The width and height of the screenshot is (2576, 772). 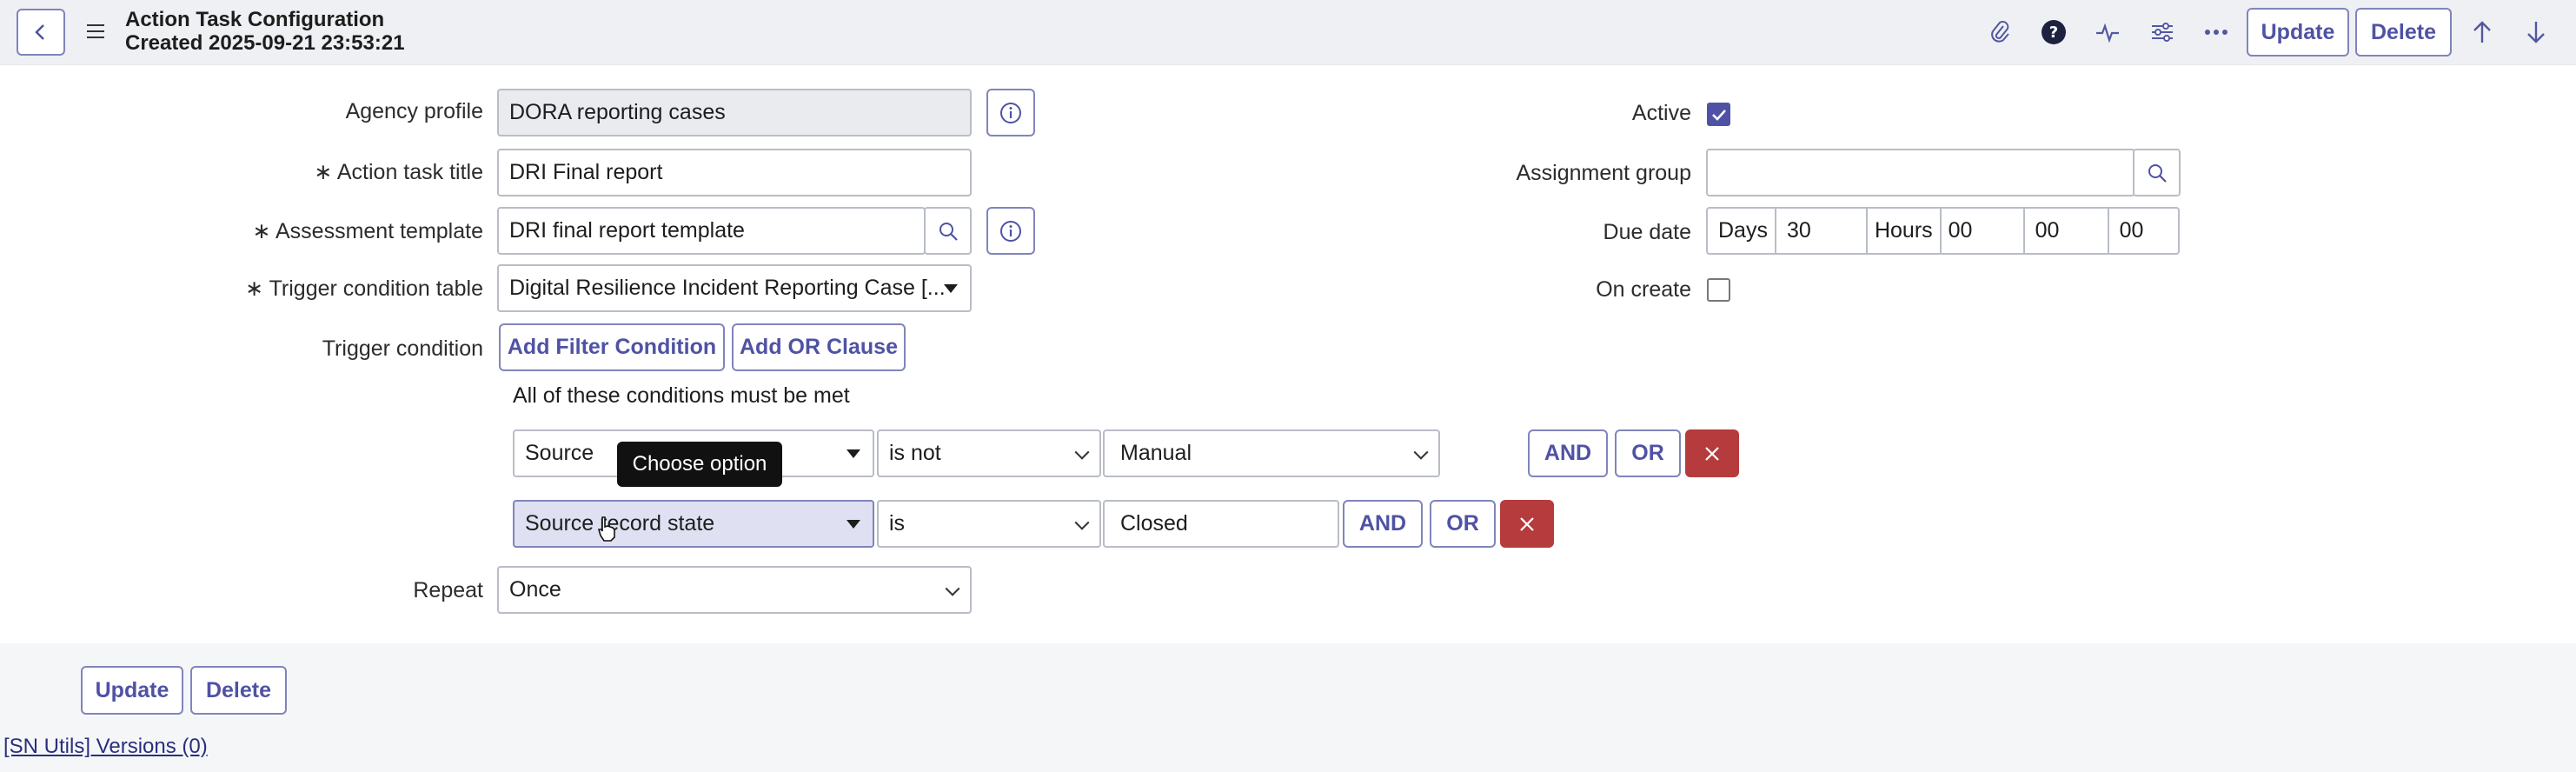 I want to click on assessment-template-lookup-button, so click(x=948, y=231).